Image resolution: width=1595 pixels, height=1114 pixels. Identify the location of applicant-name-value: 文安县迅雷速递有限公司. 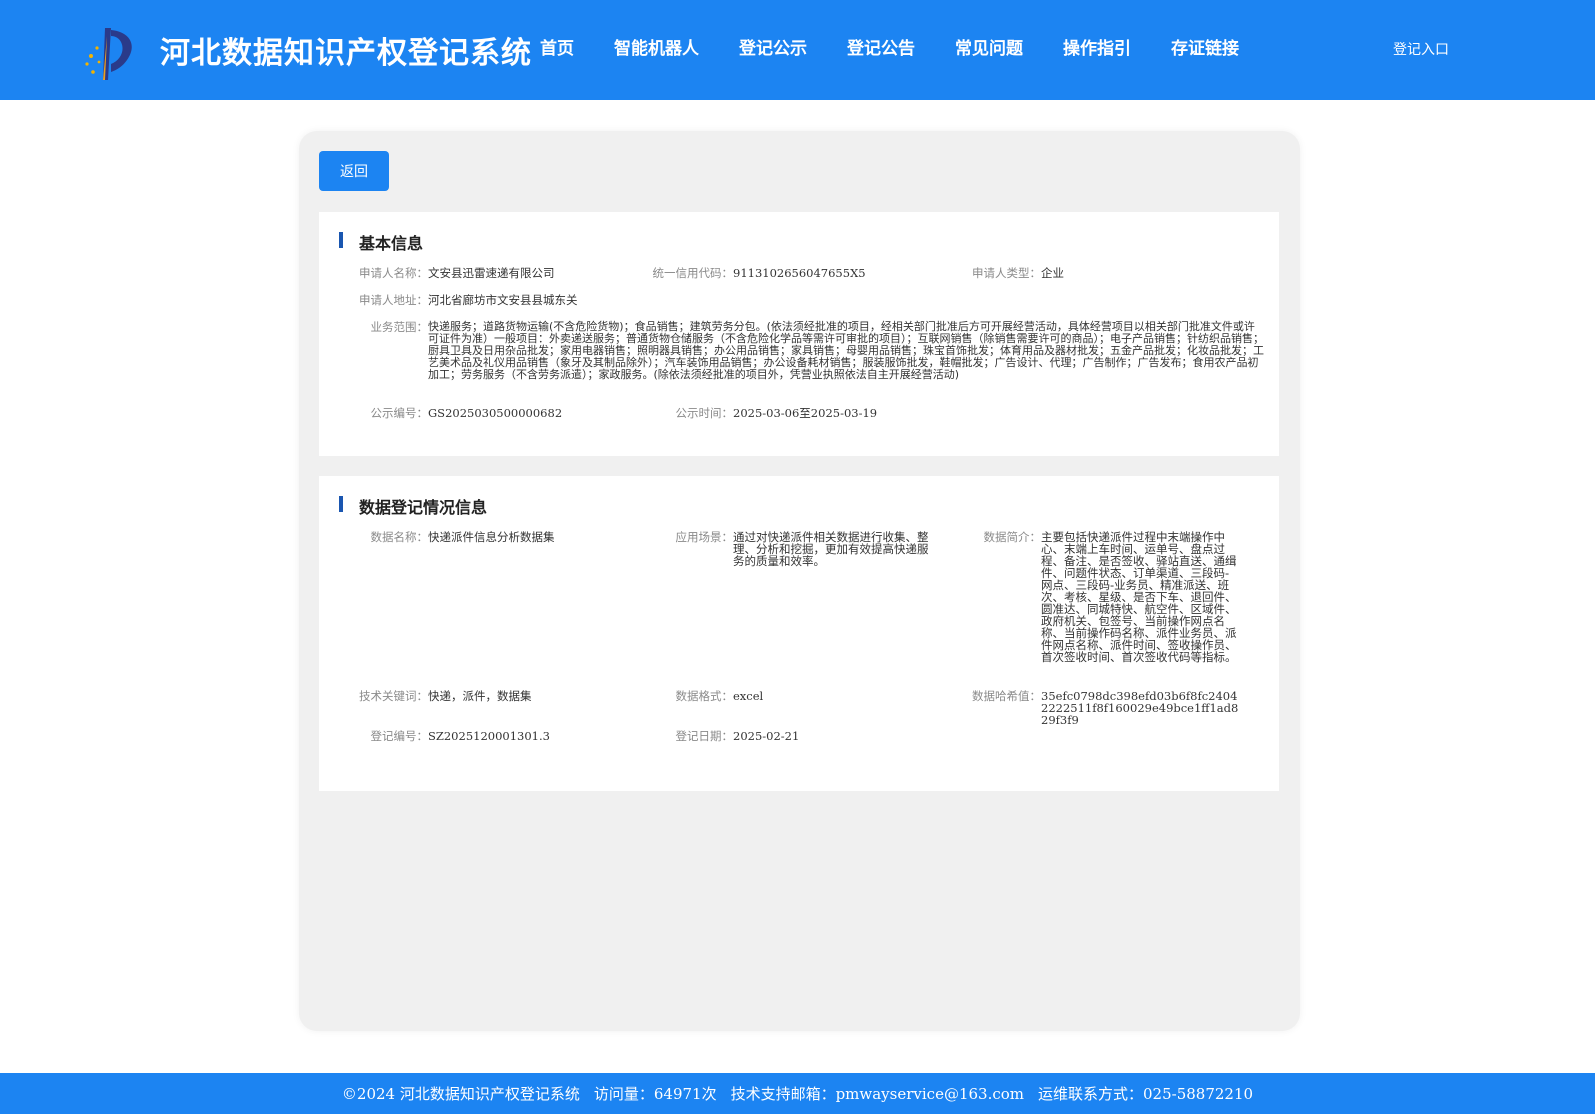
(491, 273).